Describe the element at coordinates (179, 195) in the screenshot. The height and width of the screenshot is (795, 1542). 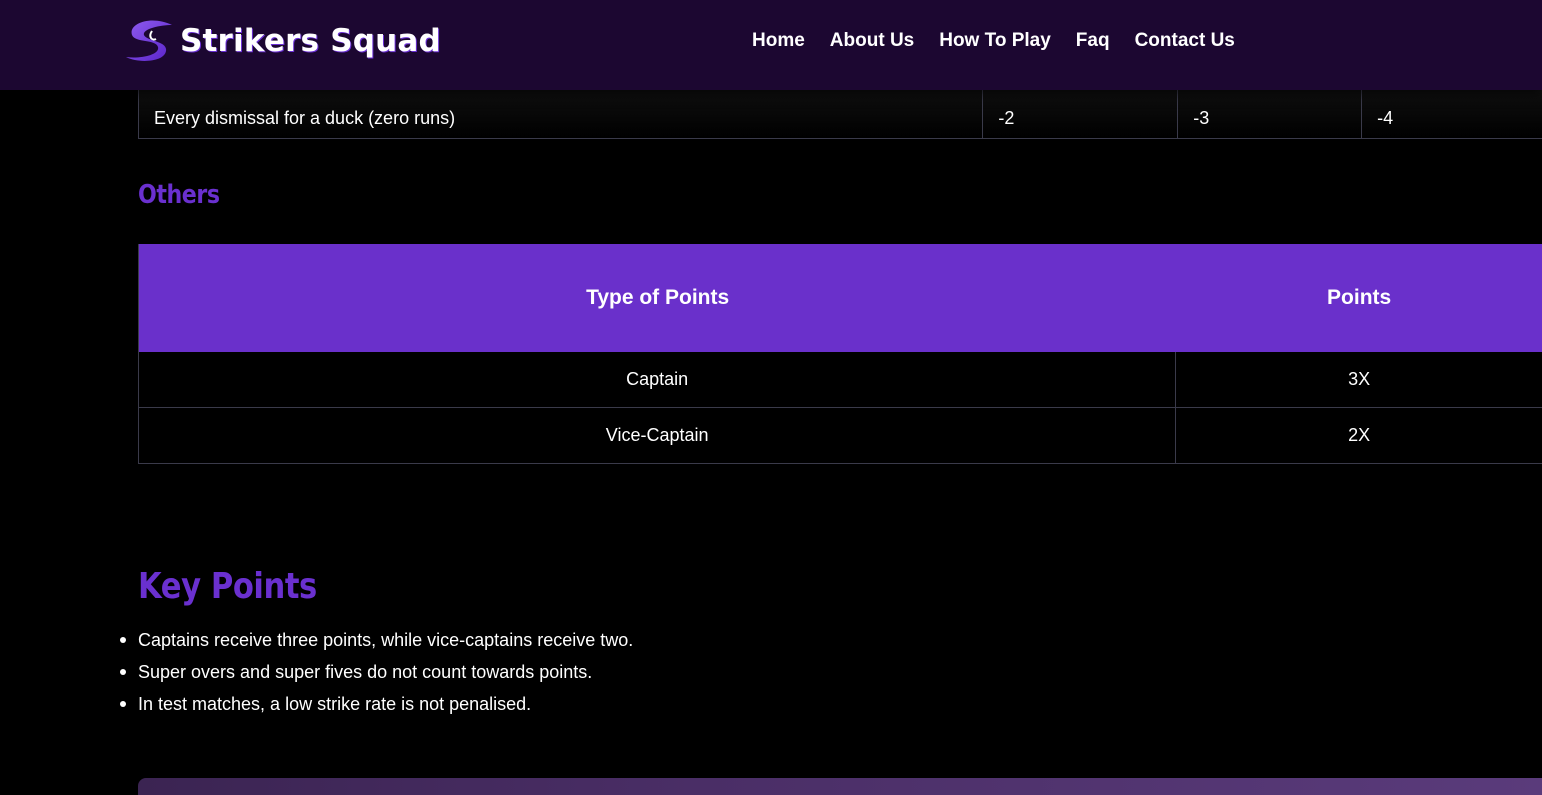
I see `others-heading: Others` at that location.